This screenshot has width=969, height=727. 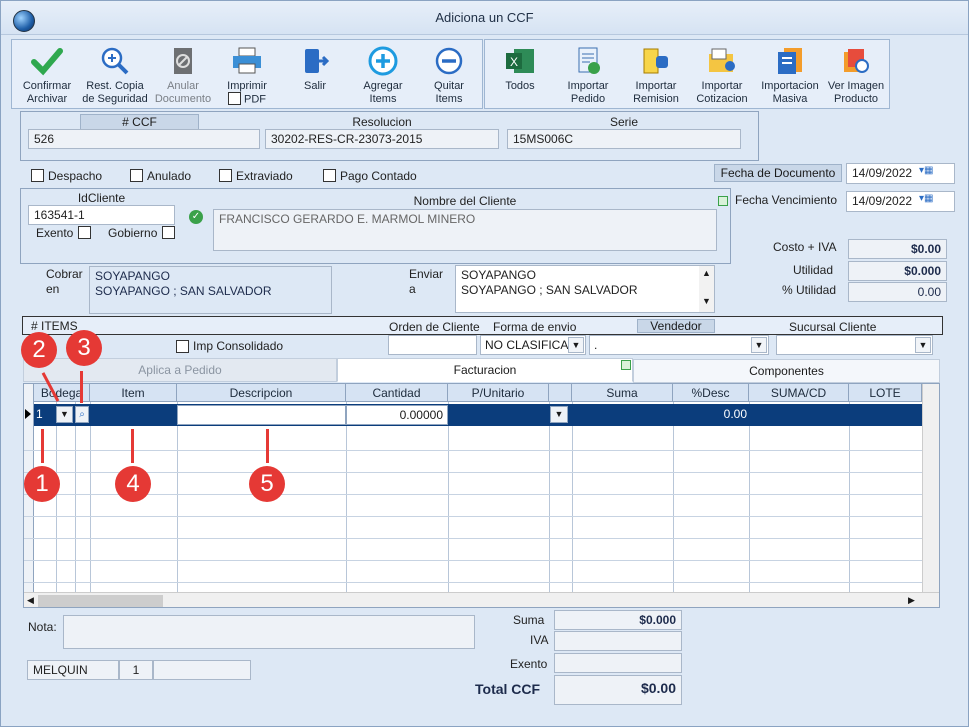 What do you see at coordinates (397, 393) in the screenshot?
I see `col-cantidad: Cantidad` at bounding box center [397, 393].